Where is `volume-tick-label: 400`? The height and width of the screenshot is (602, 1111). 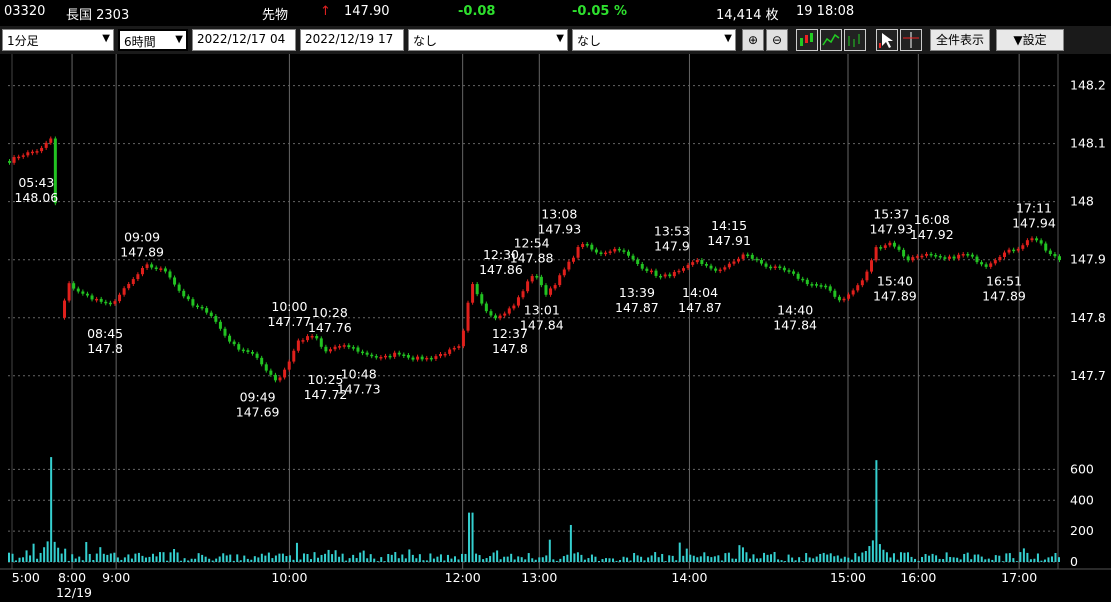 volume-tick-label: 400 is located at coordinates (1082, 499).